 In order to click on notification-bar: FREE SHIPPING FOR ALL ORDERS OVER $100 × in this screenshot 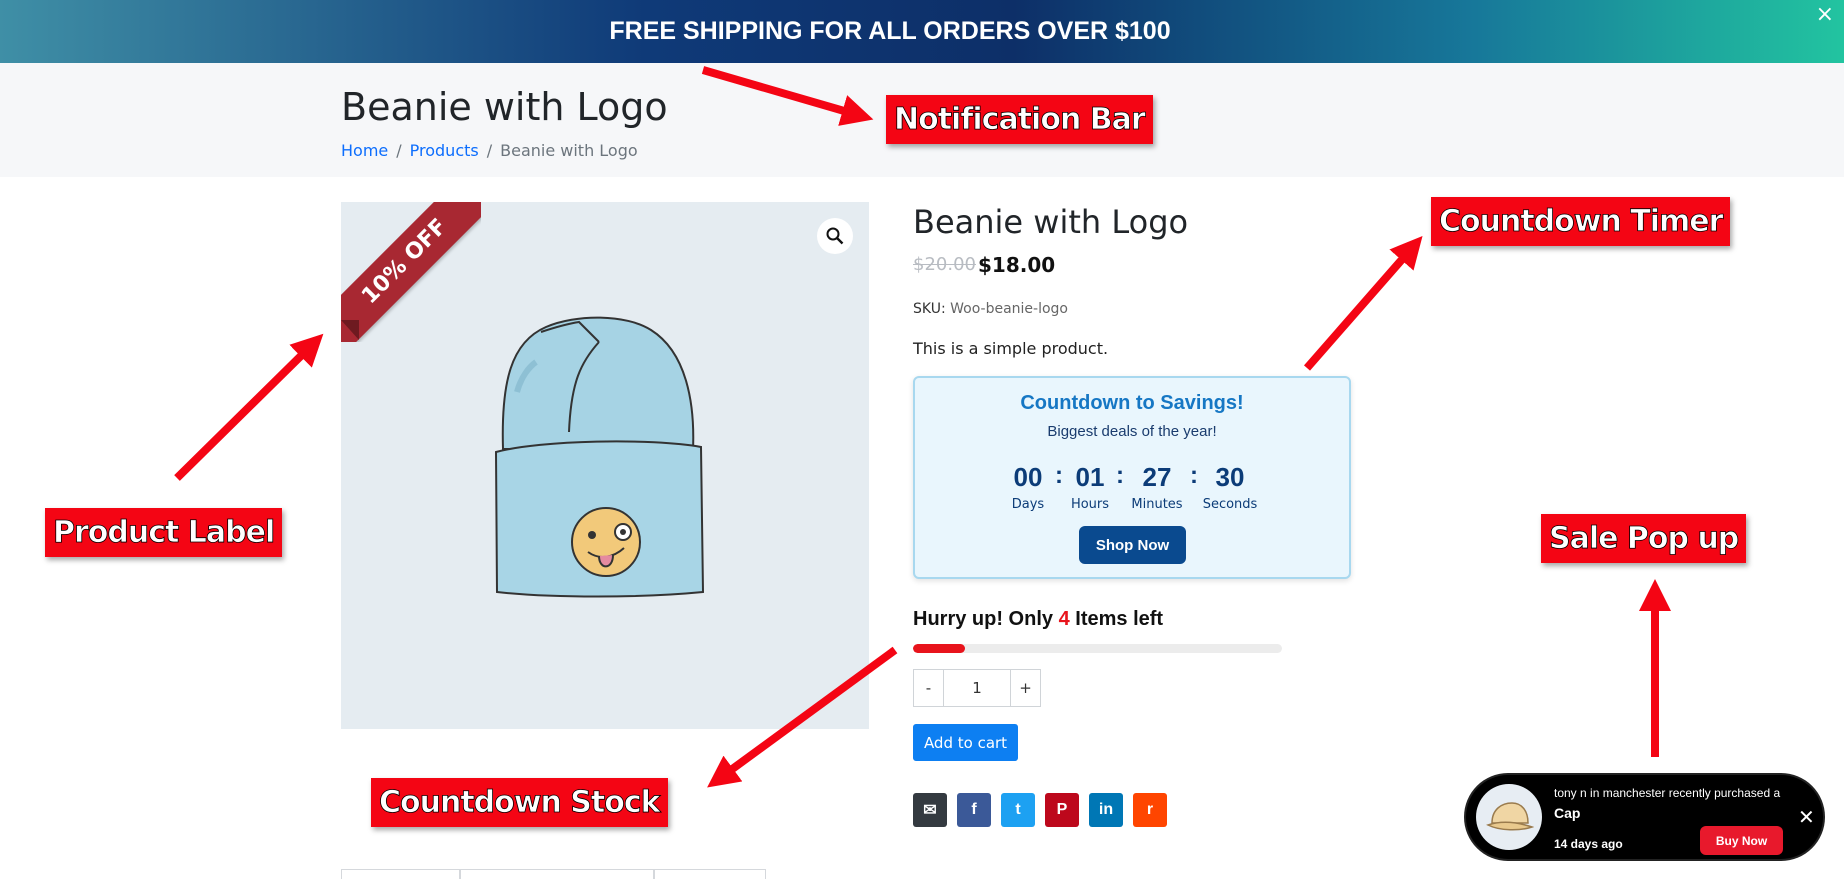, I will do `click(922, 31)`.